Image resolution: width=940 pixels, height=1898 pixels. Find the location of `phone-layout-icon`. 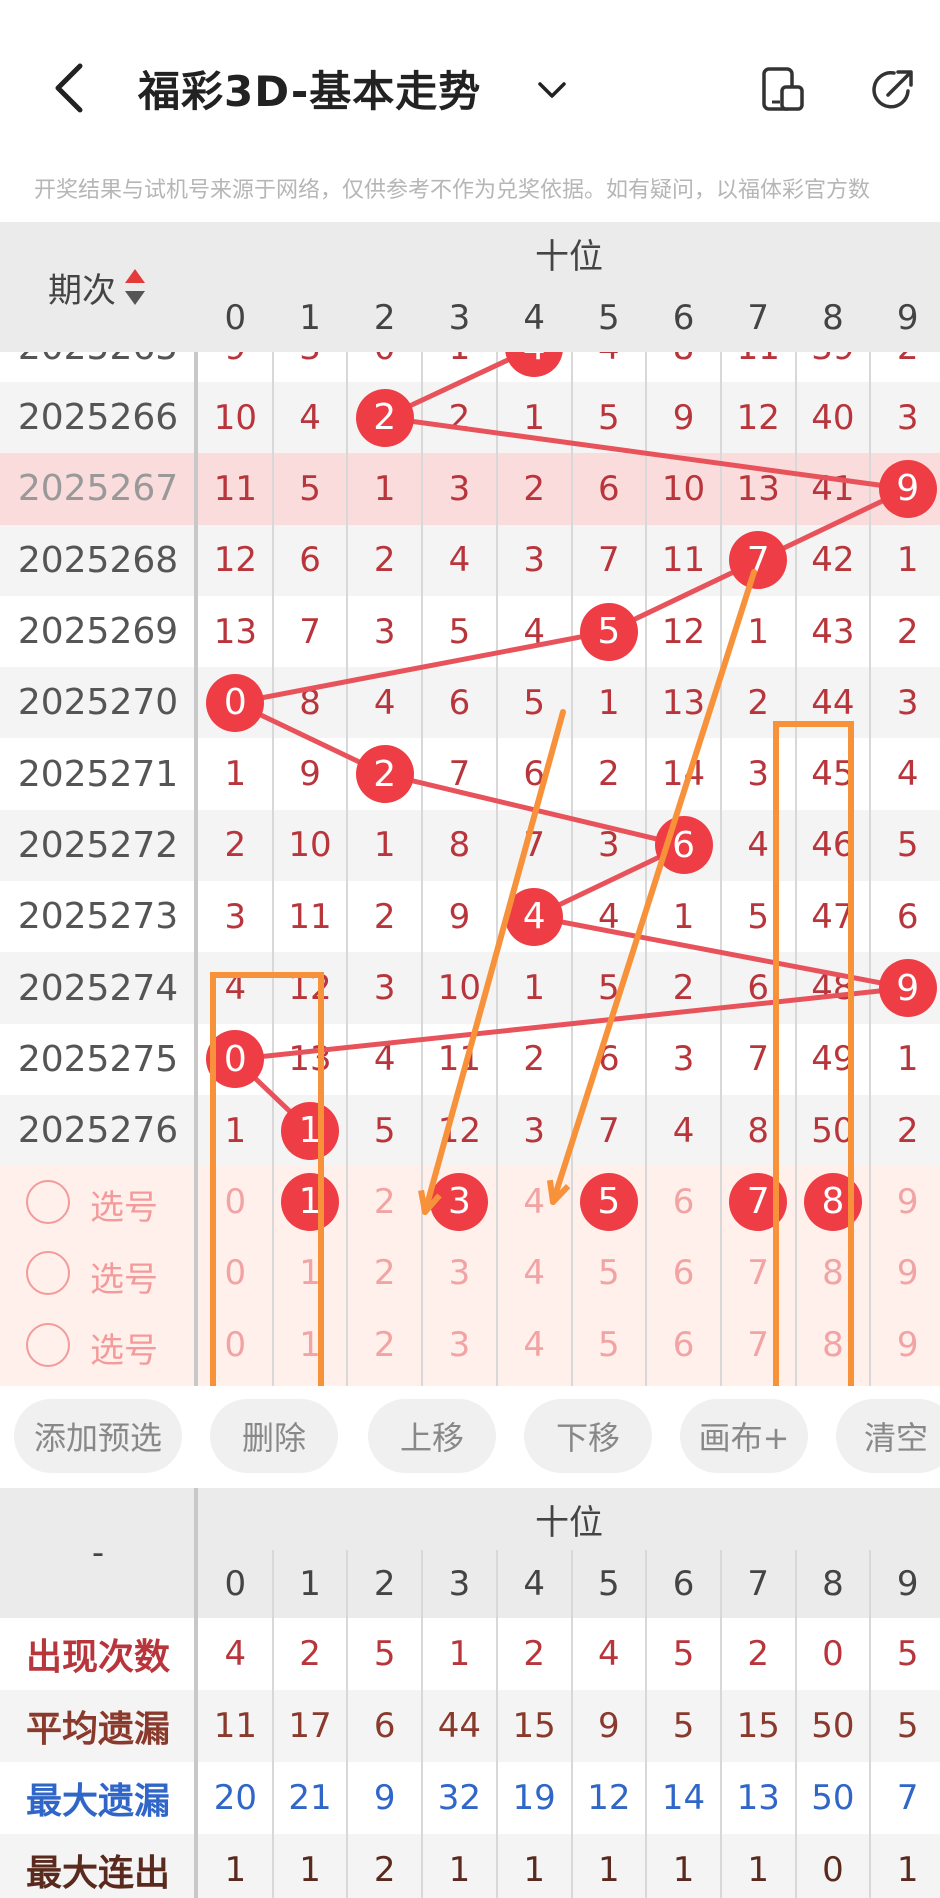

phone-layout-icon is located at coordinates (783, 90).